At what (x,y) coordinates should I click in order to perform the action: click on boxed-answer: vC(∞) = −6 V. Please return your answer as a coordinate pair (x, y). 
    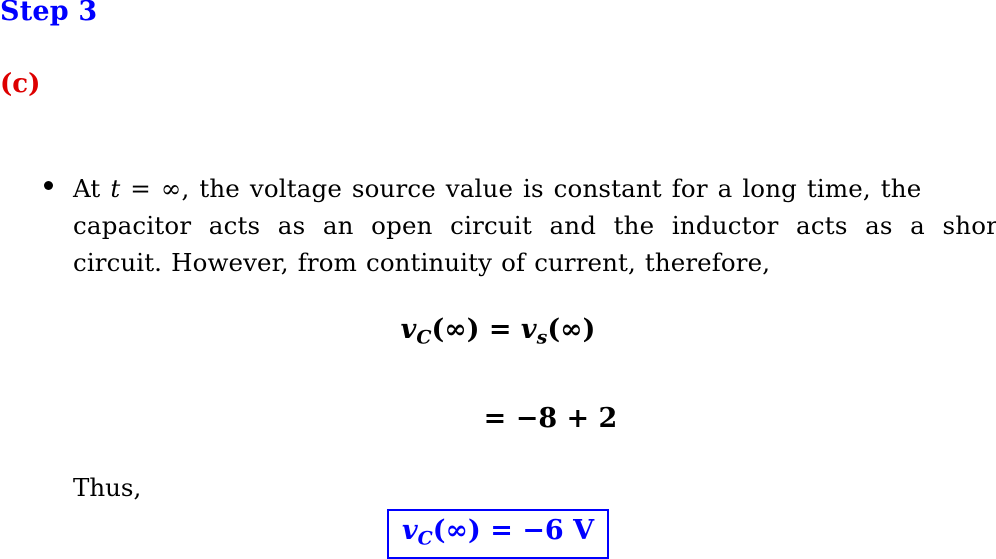
    Looking at the image, I should click on (498, 534).